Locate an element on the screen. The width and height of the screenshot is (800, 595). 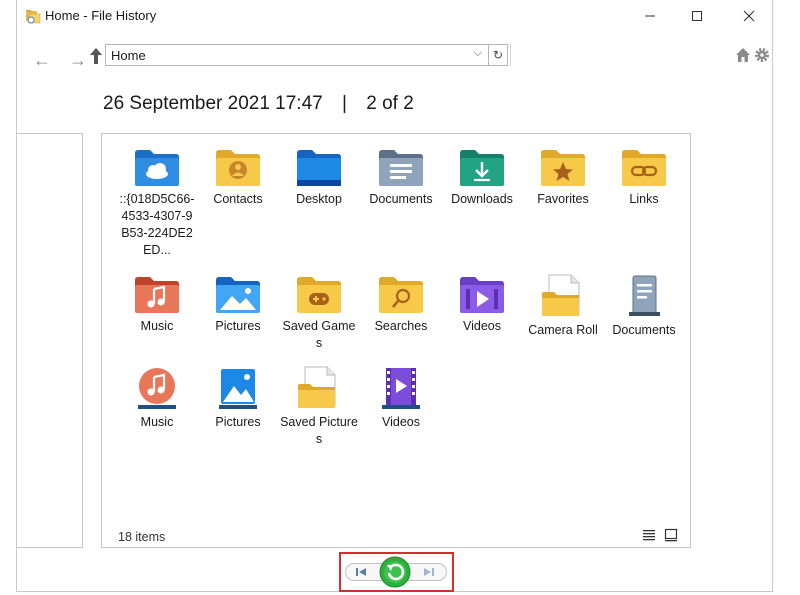
videos-library-icon is located at coordinates (401, 388).